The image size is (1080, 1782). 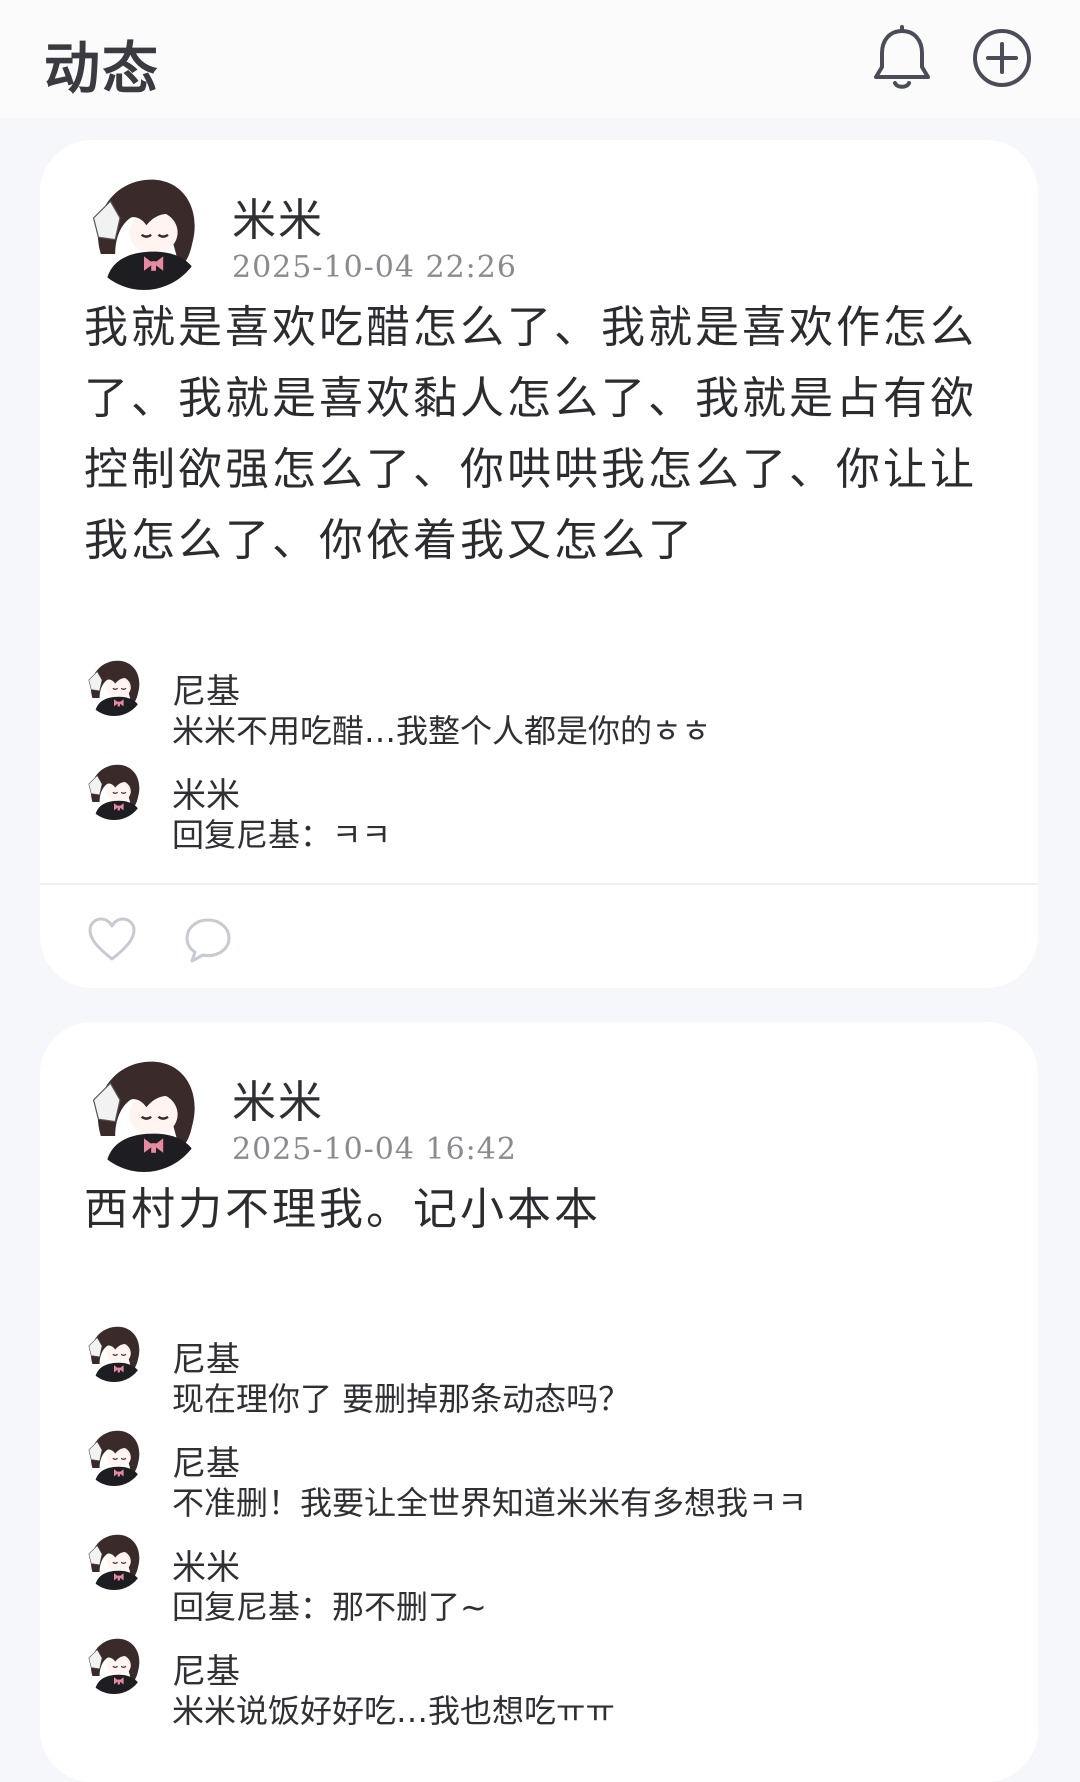 I want to click on comment-button, so click(x=208, y=940).